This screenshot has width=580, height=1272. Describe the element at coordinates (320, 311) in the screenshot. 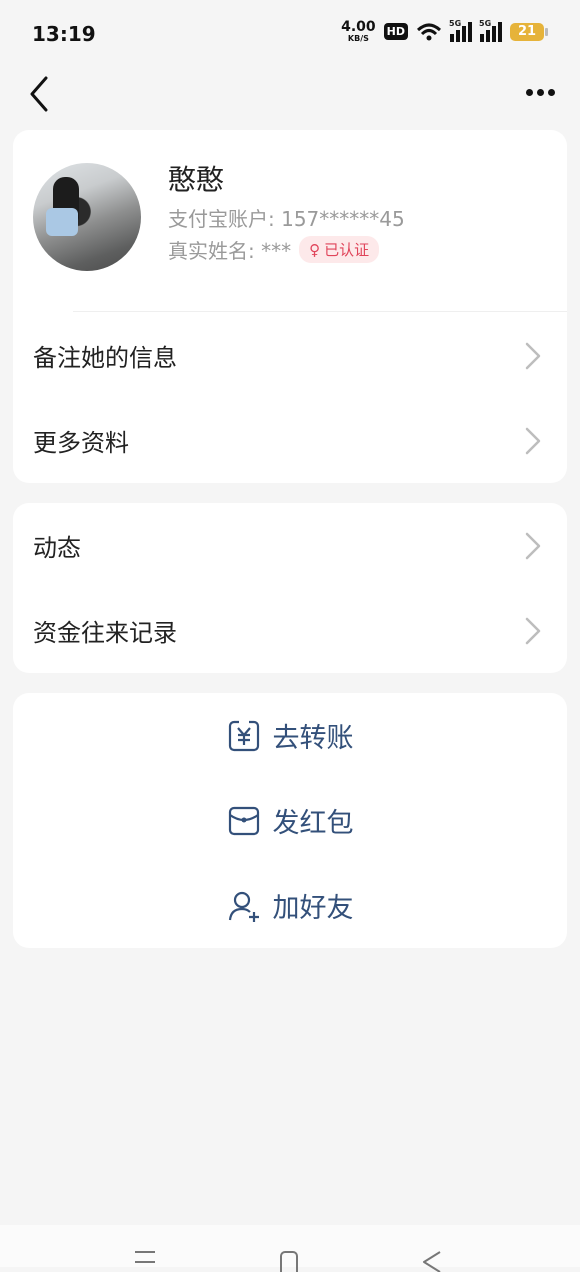

I see `divider` at that location.